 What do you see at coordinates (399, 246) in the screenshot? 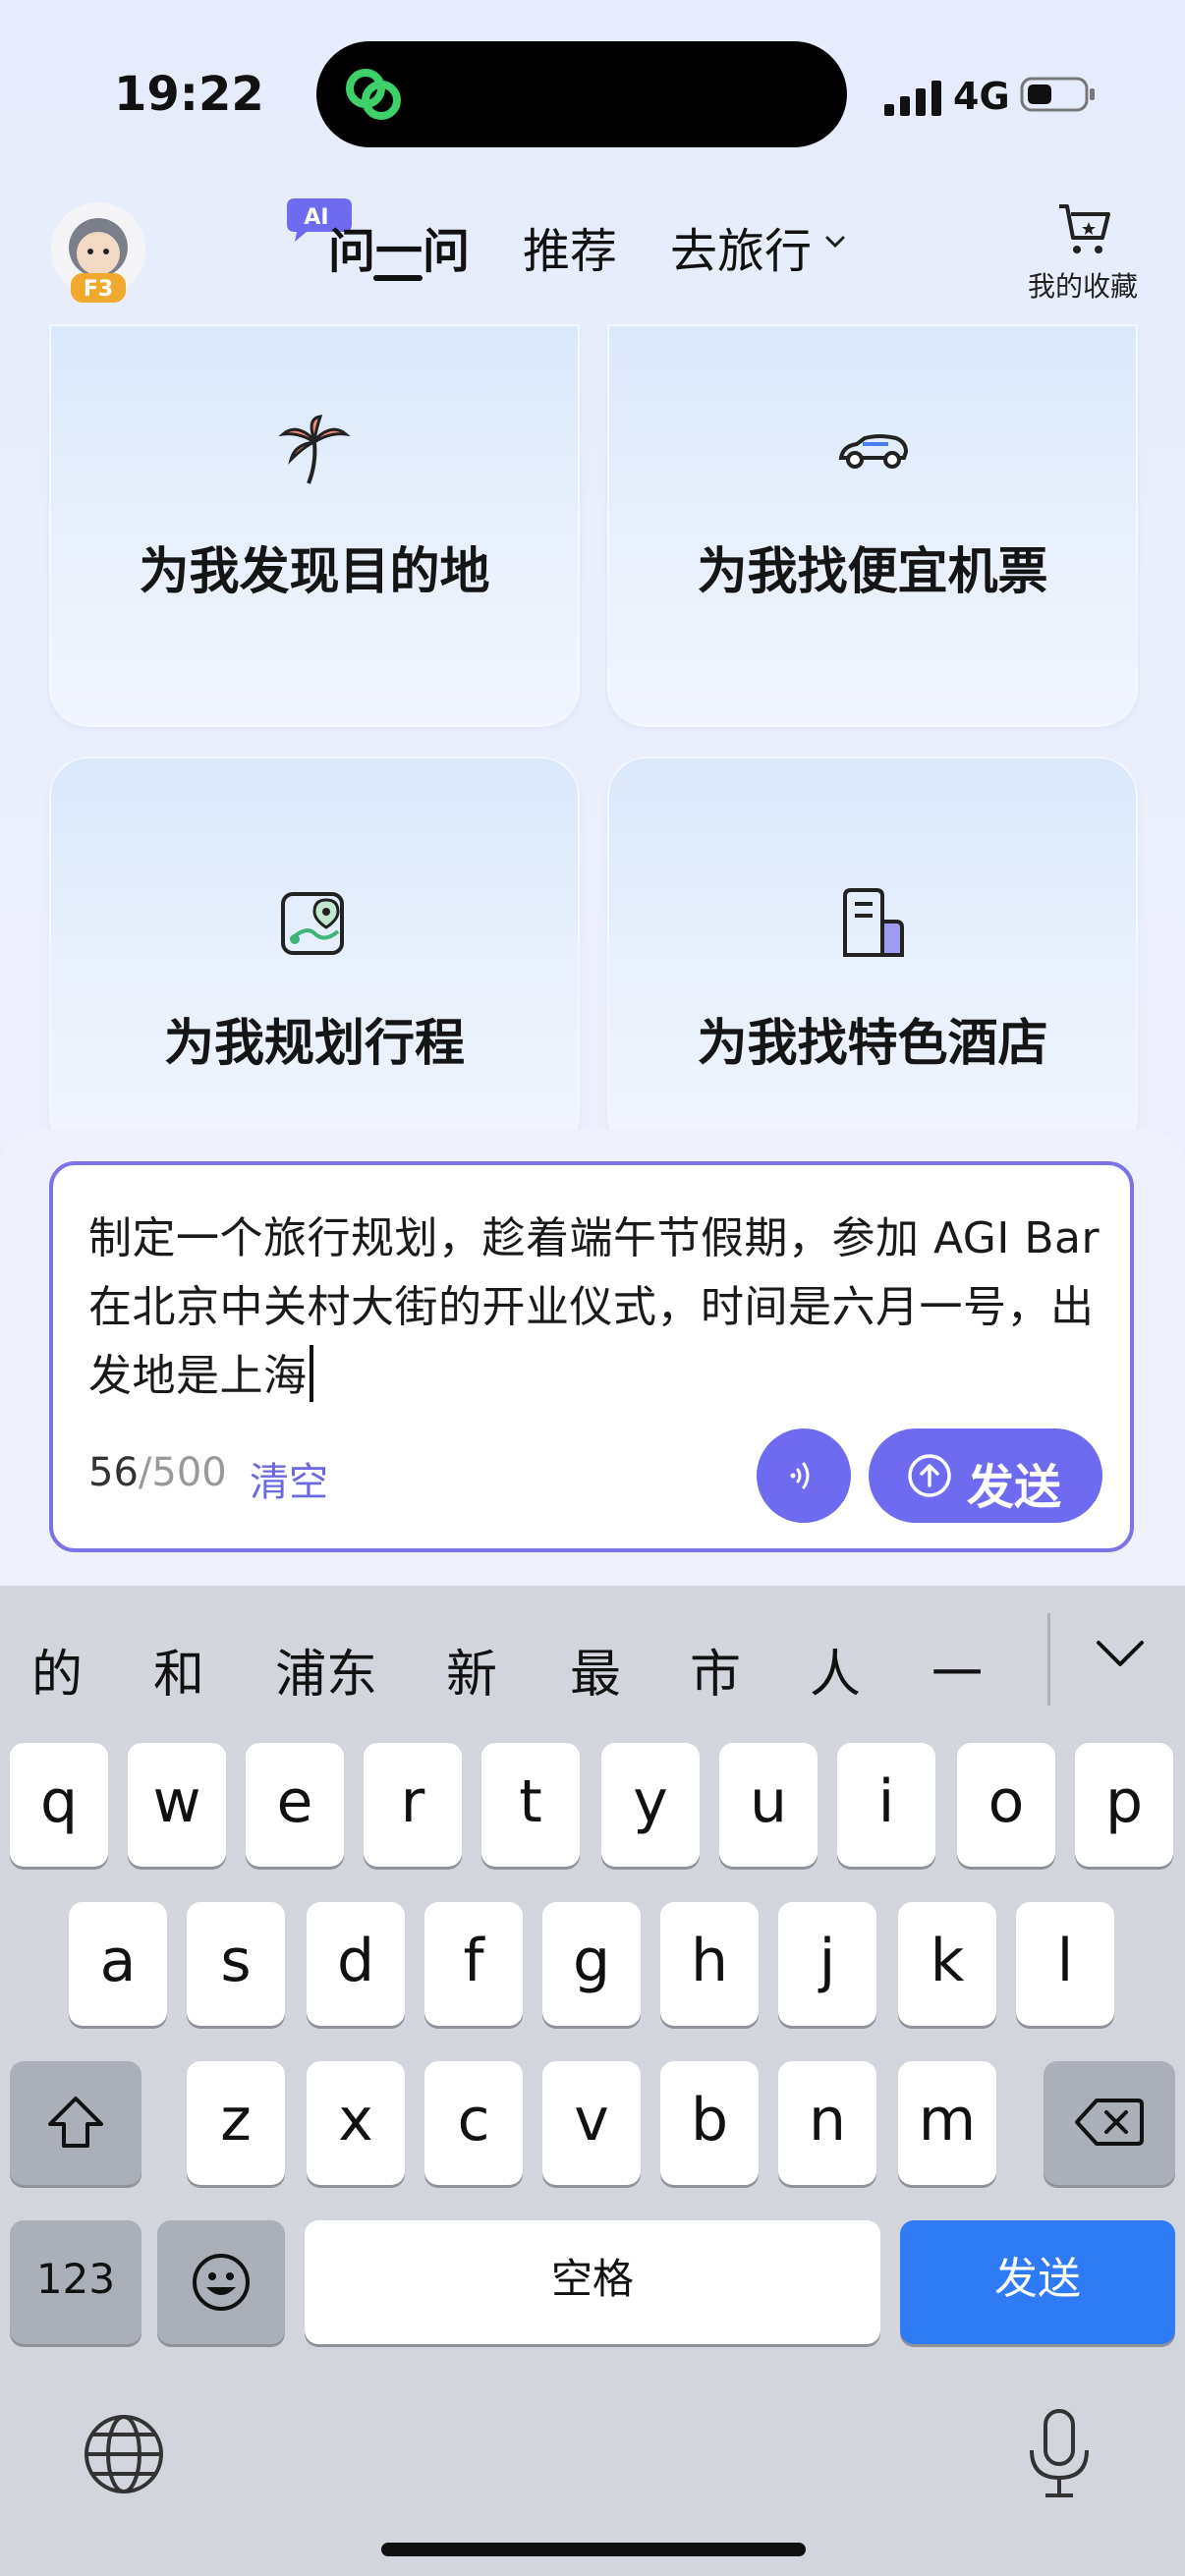
I see `tab-ask: 问一问` at bounding box center [399, 246].